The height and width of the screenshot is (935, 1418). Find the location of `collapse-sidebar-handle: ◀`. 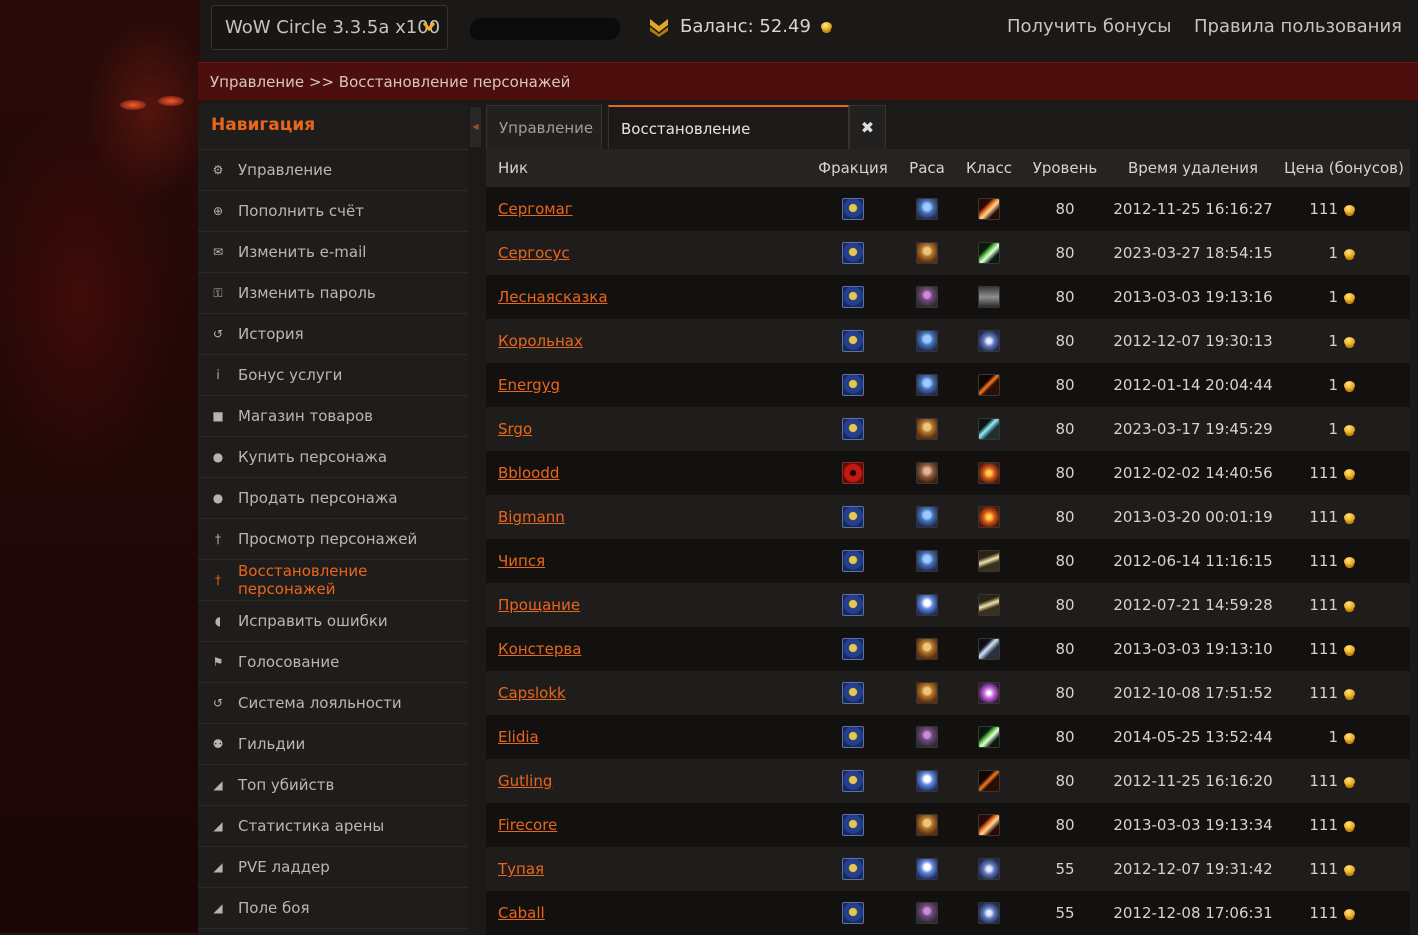

collapse-sidebar-handle: ◀ is located at coordinates (475, 127).